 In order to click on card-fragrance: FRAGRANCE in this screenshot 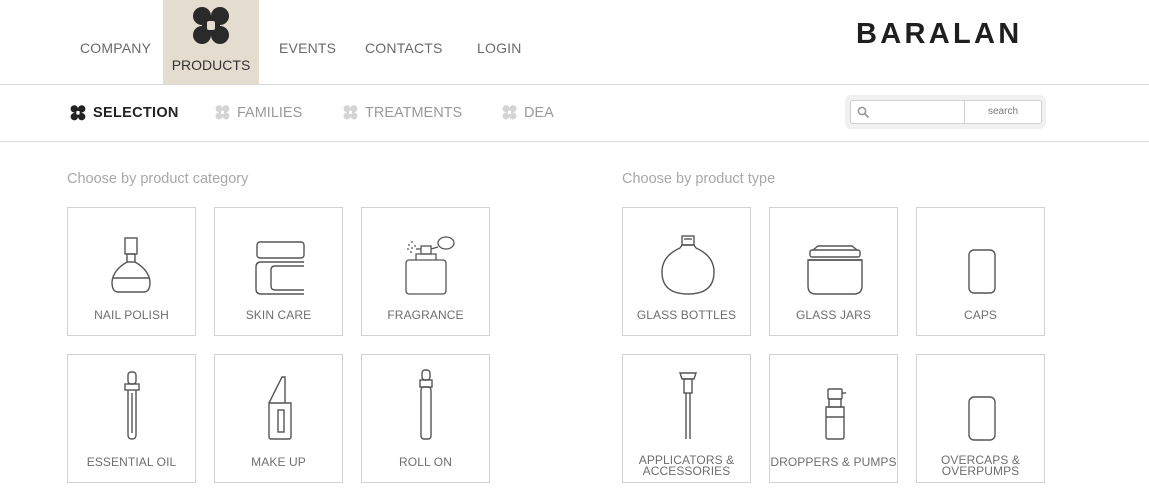, I will do `click(425, 271)`.